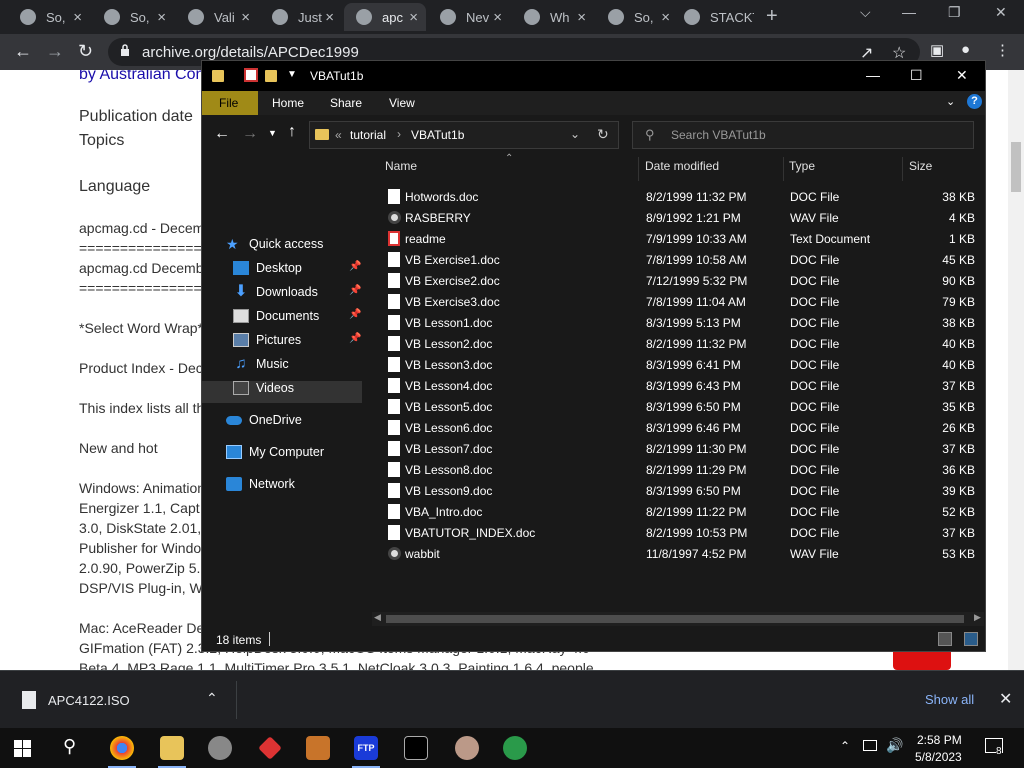 This screenshot has height=768, width=1024. Describe the element at coordinates (467, 748) in the screenshot. I see `paint-app-icon` at that location.